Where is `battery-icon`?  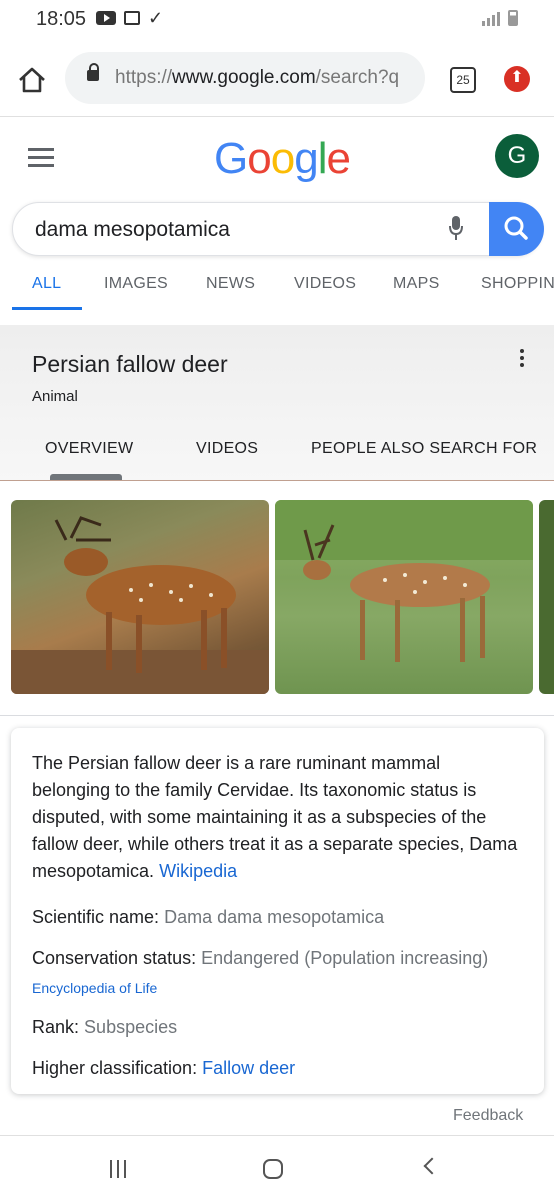 battery-icon is located at coordinates (513, 18).